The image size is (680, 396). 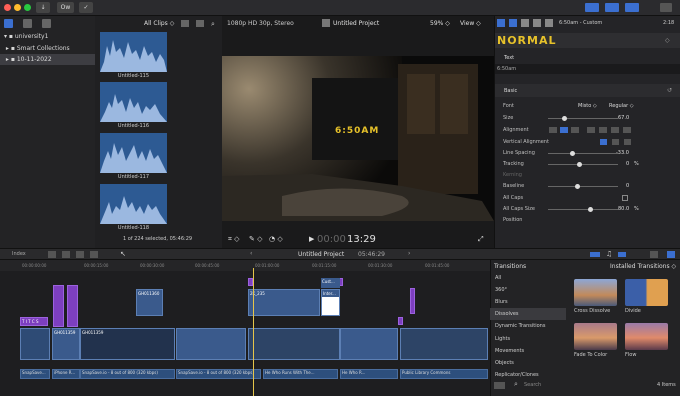 What do you see at coordinates (481, 239) in the screenshot?
I see `fullscreen-icon: ⤢` at bounding box center [481, 239].